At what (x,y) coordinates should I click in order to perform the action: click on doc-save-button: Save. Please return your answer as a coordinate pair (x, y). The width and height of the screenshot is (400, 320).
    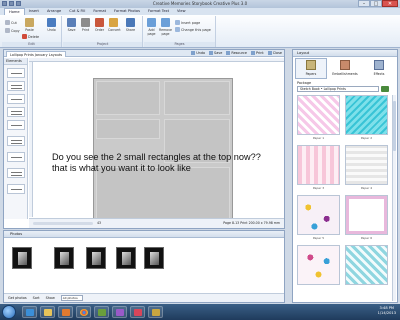
    Looking at the image, I should click on (215, 53).